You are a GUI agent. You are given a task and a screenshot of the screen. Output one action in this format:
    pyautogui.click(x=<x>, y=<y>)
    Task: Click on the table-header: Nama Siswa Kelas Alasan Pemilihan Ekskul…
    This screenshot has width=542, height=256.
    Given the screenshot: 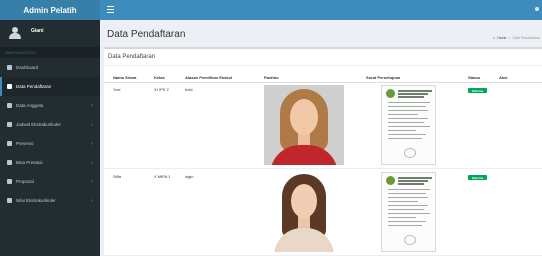 What is the action you would take?
    pyautogui.click(x=323, y=77)
    